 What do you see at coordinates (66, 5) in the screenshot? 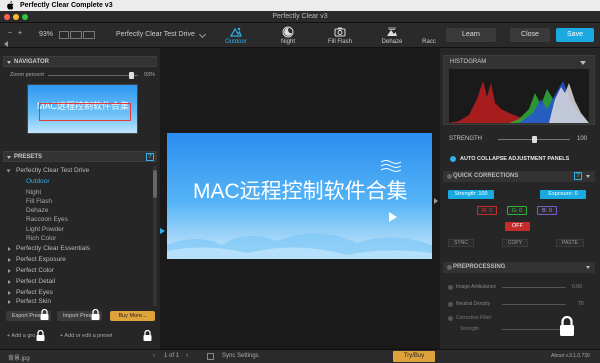
I see `app-name: Perfectly Clear Complete v3` at bounding box center [66, 5].